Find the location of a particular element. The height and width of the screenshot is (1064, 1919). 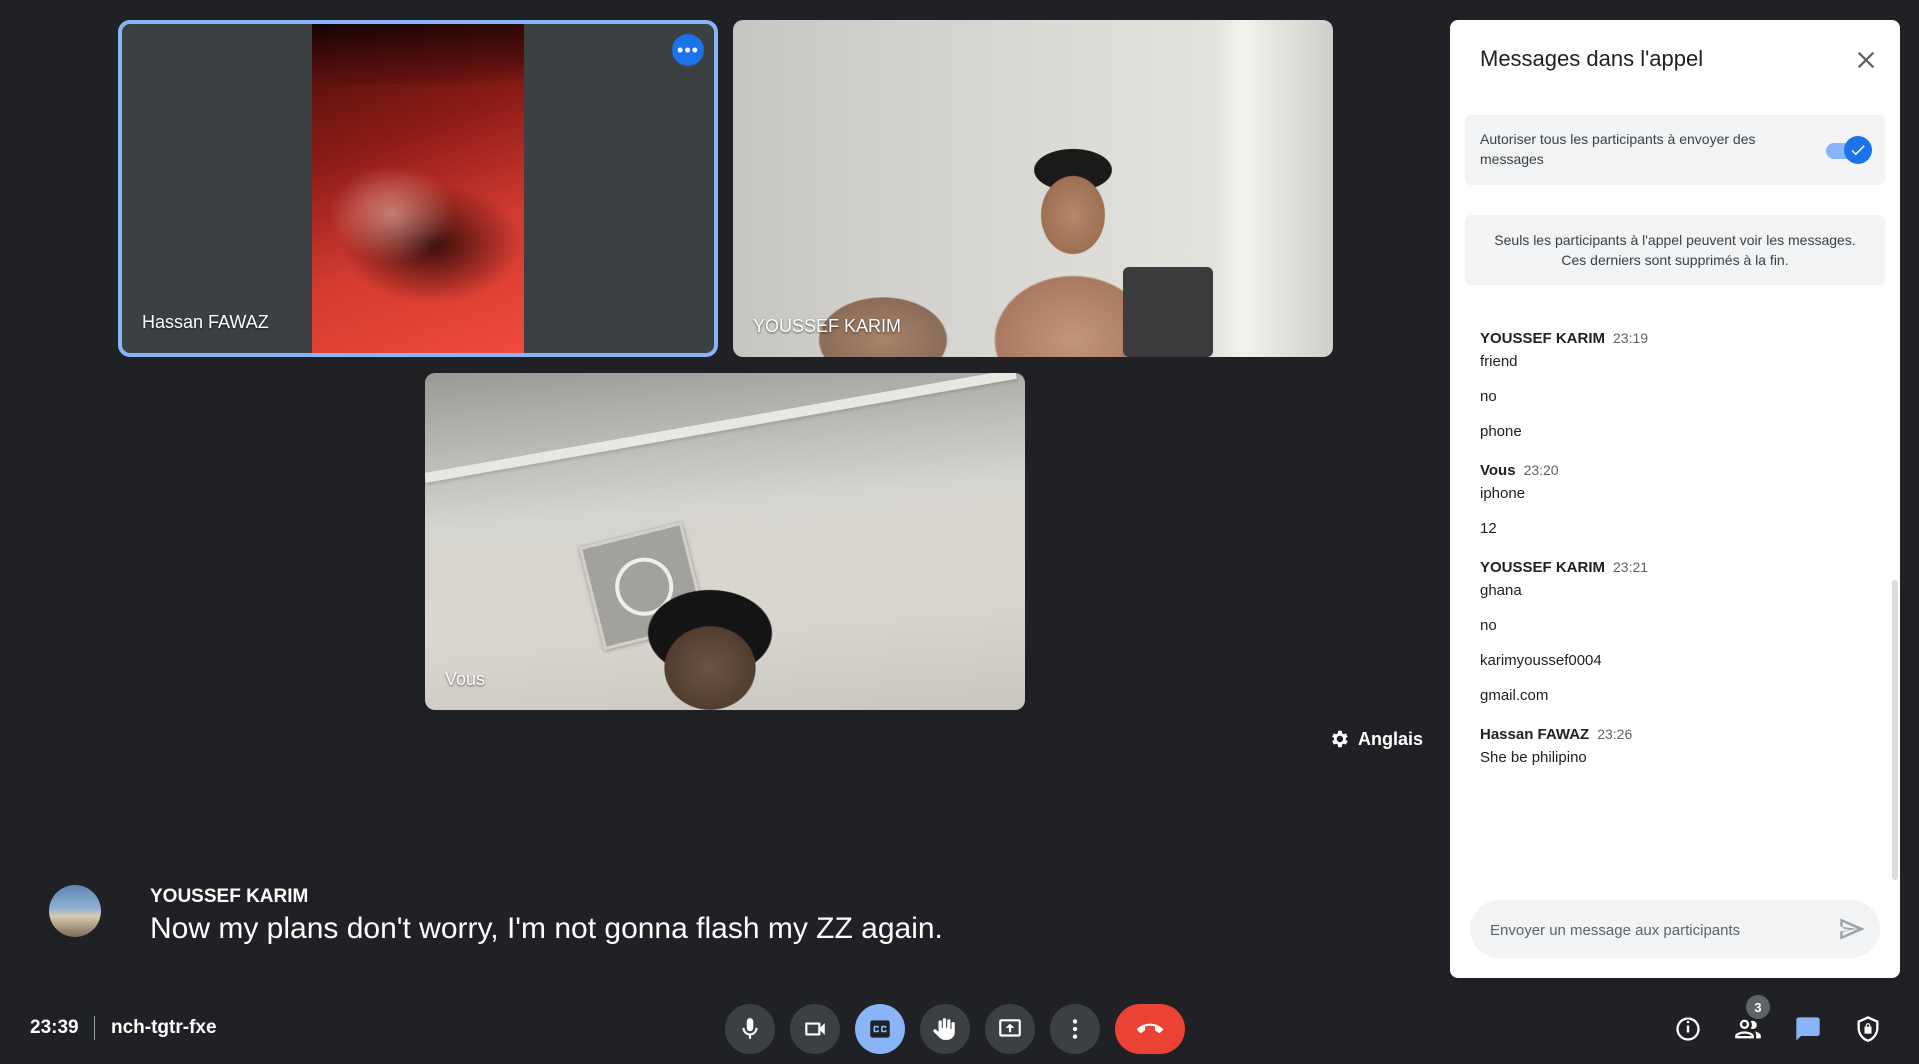

message-group: Vous 23:20 iphone 12 is located at coordinates (1675, 499).